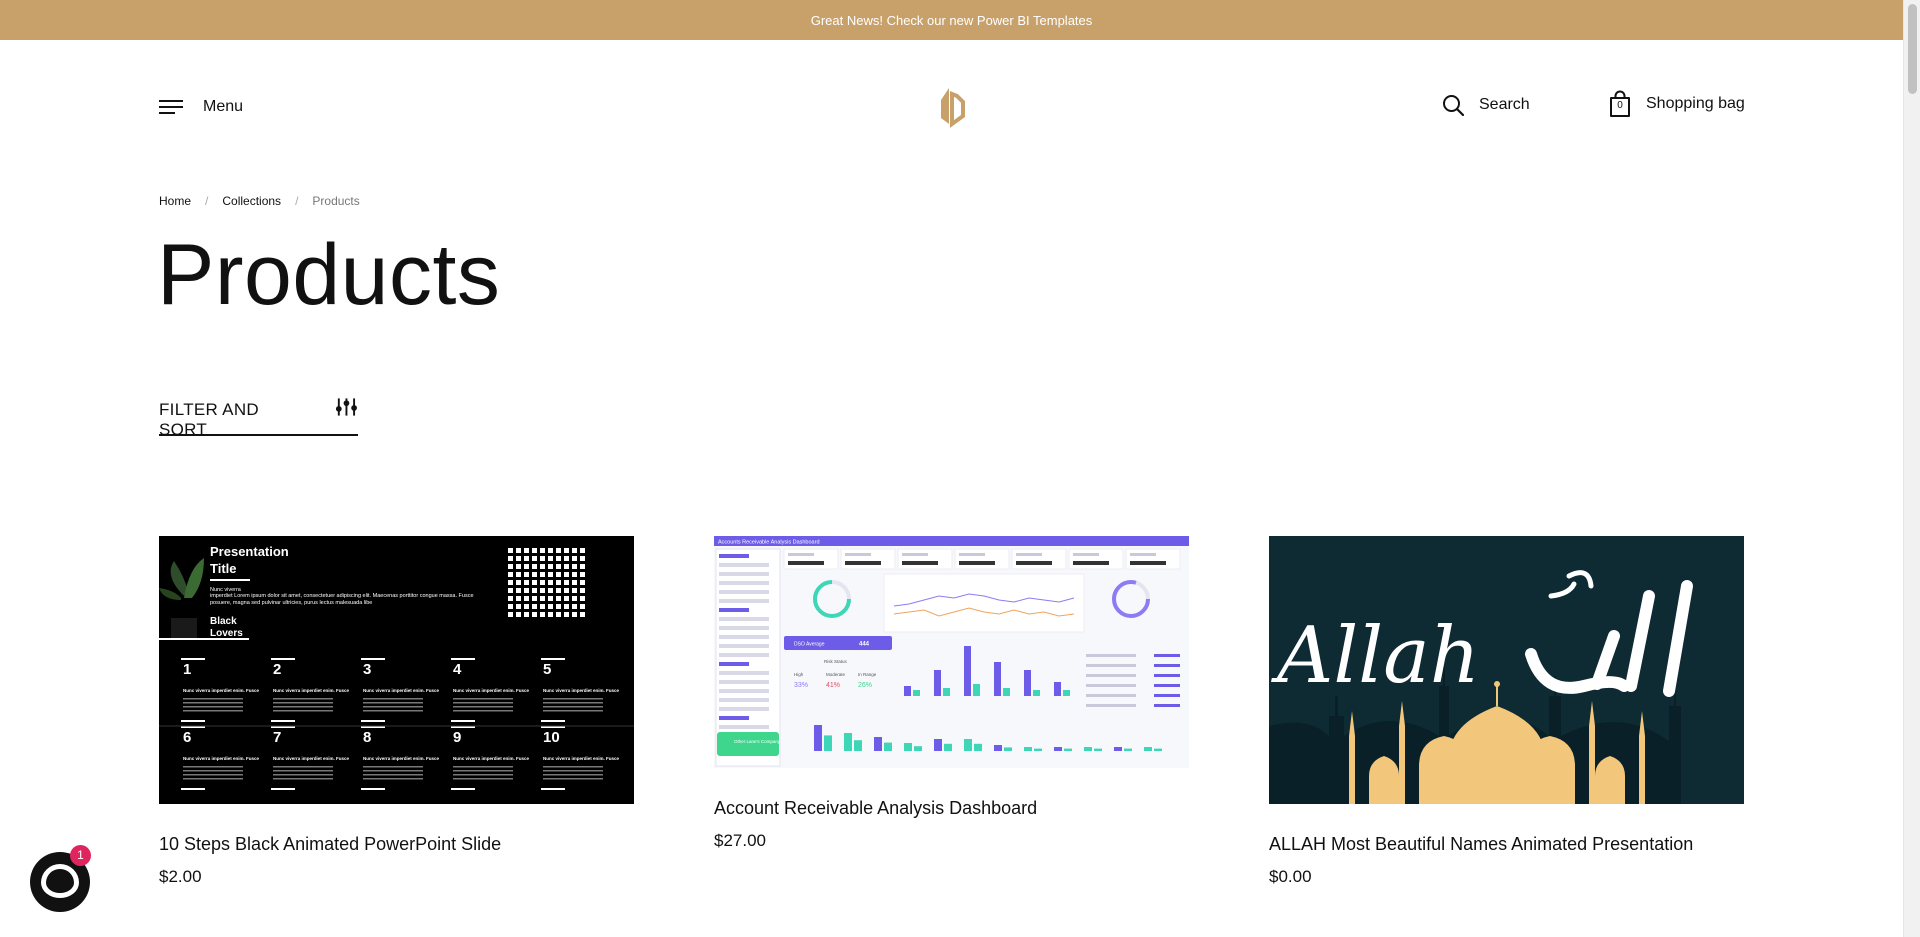  I want to click on scrollbar-thumb, so click(1912, 49).